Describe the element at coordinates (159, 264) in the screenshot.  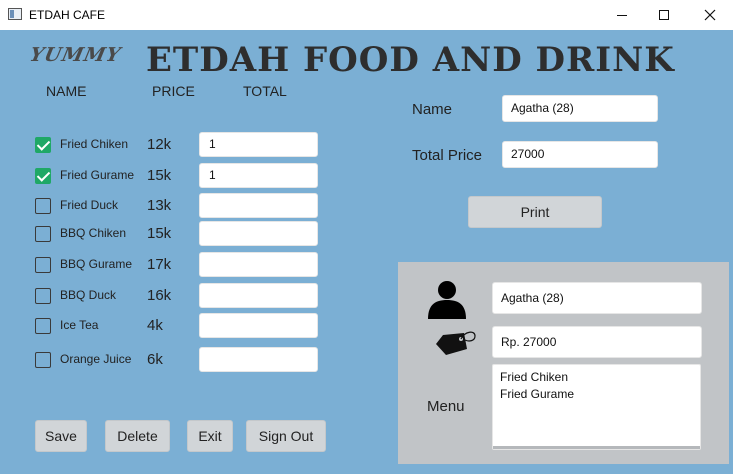
I see `item-price: 17k` at that location.